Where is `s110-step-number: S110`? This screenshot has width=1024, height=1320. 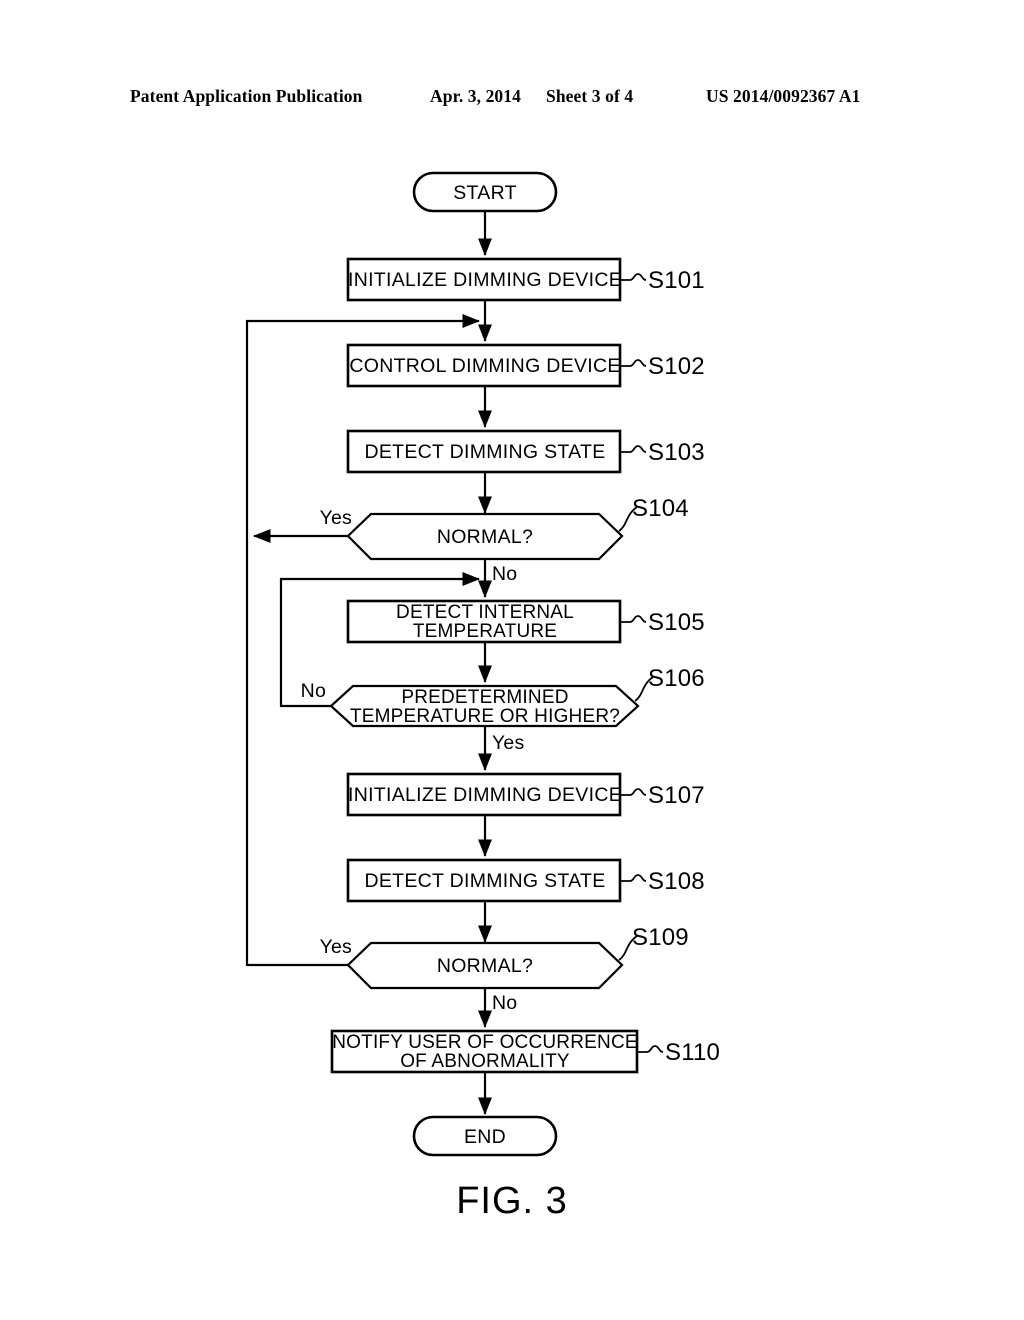
s110-step-number: S110 is located at coordinates (692, 1052).